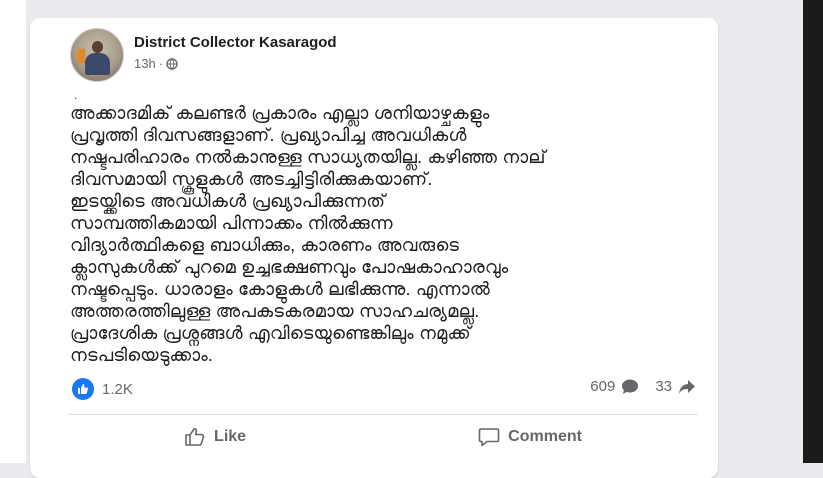 The width and height of the screenshot is (823, 478). I want to click on right-frame-edge, so click(813, 231).